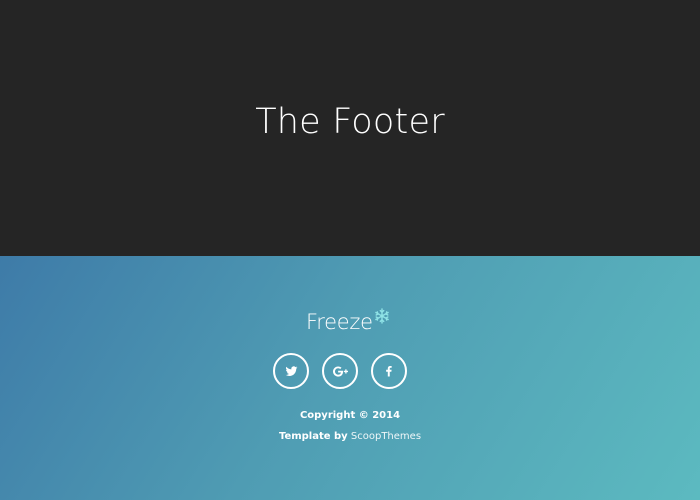 The image size is (700, 500). Describe the element at coordinates (381, 316) in the screenshot. I see `snowflake-icon` at that location.